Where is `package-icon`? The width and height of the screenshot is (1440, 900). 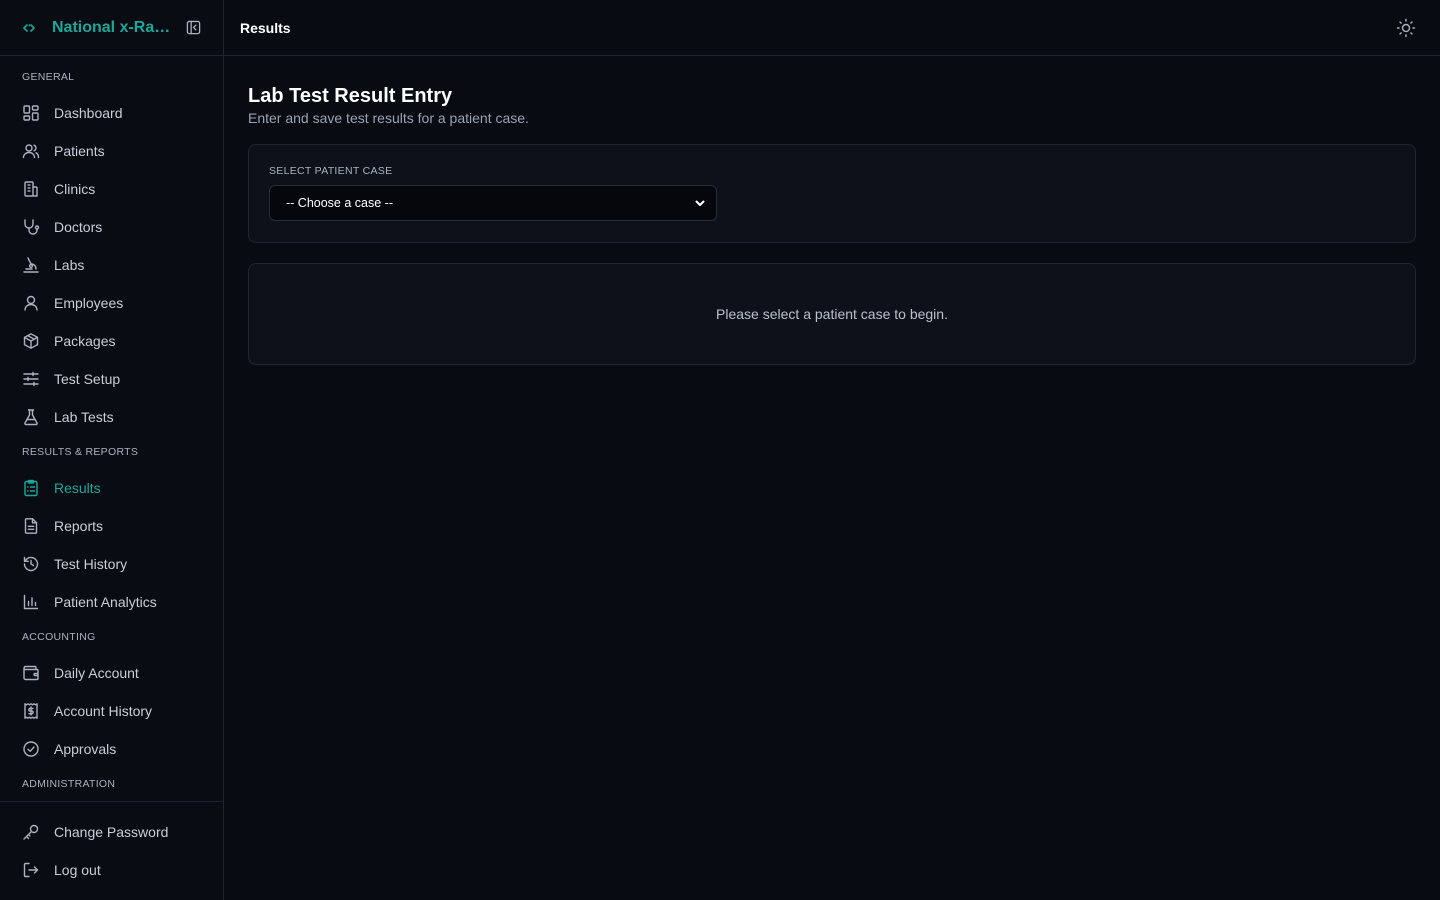 package-icon is located at coordinates (31, 341).